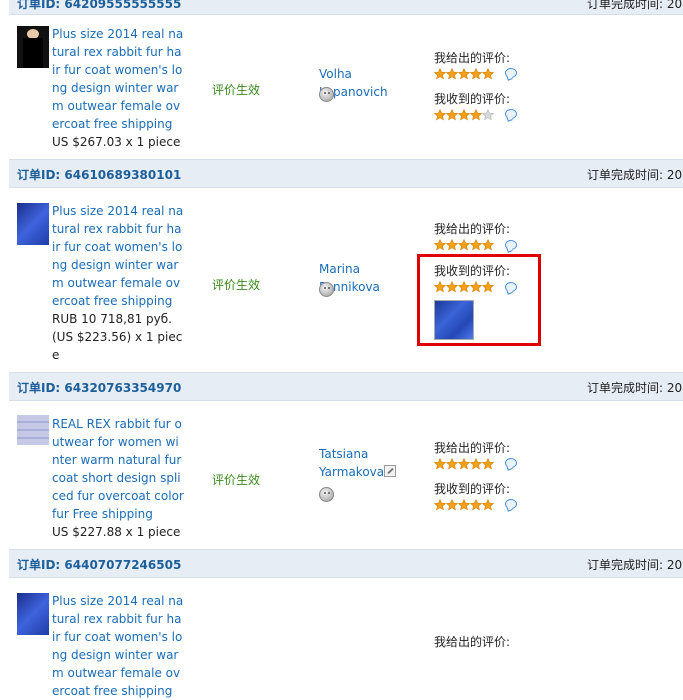 The image size is (683, 700). I want to click on order-id-label: 订单ID: 64209555555555, so click(99, 6).